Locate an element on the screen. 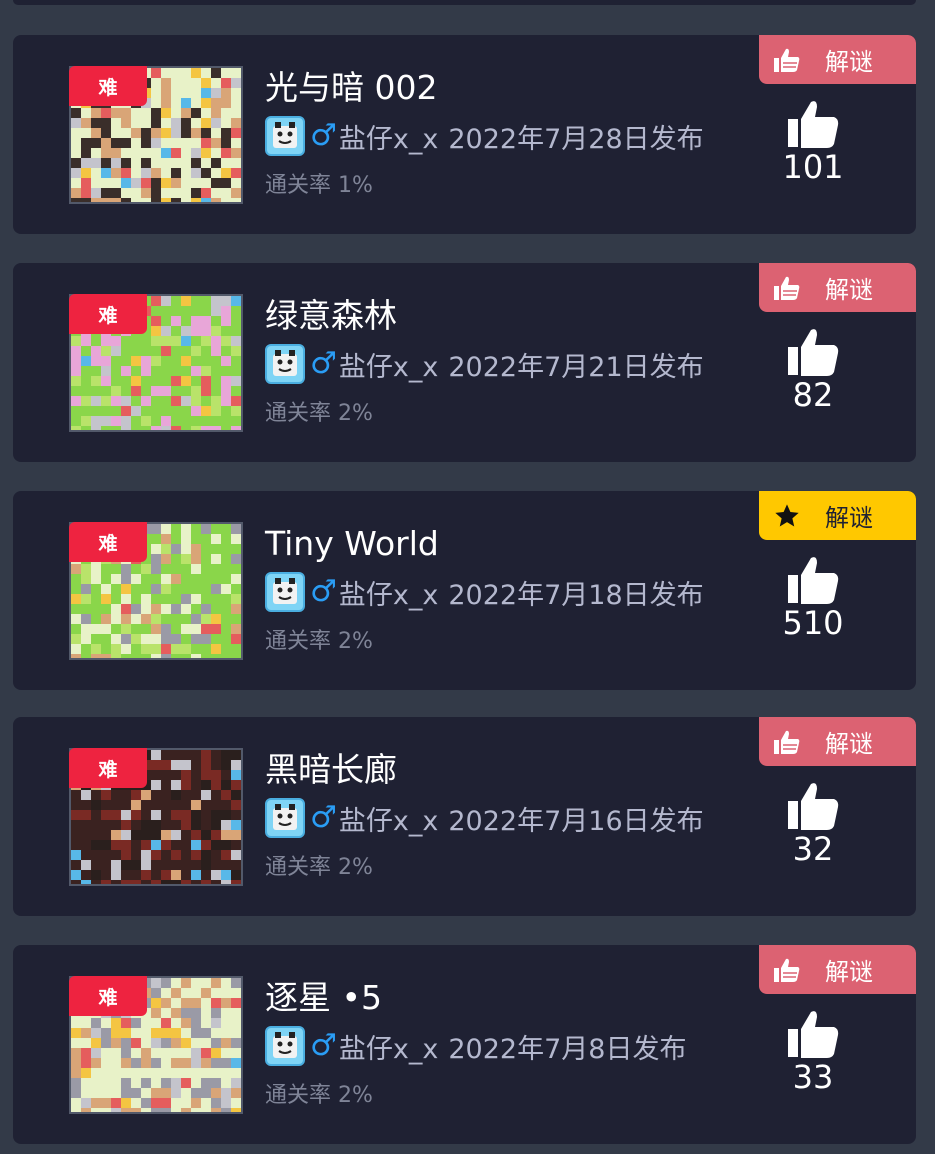 Image resolution: width=935 pixels, height=1154 pixels. like-count: 32 is located at coordinates (813, 849).